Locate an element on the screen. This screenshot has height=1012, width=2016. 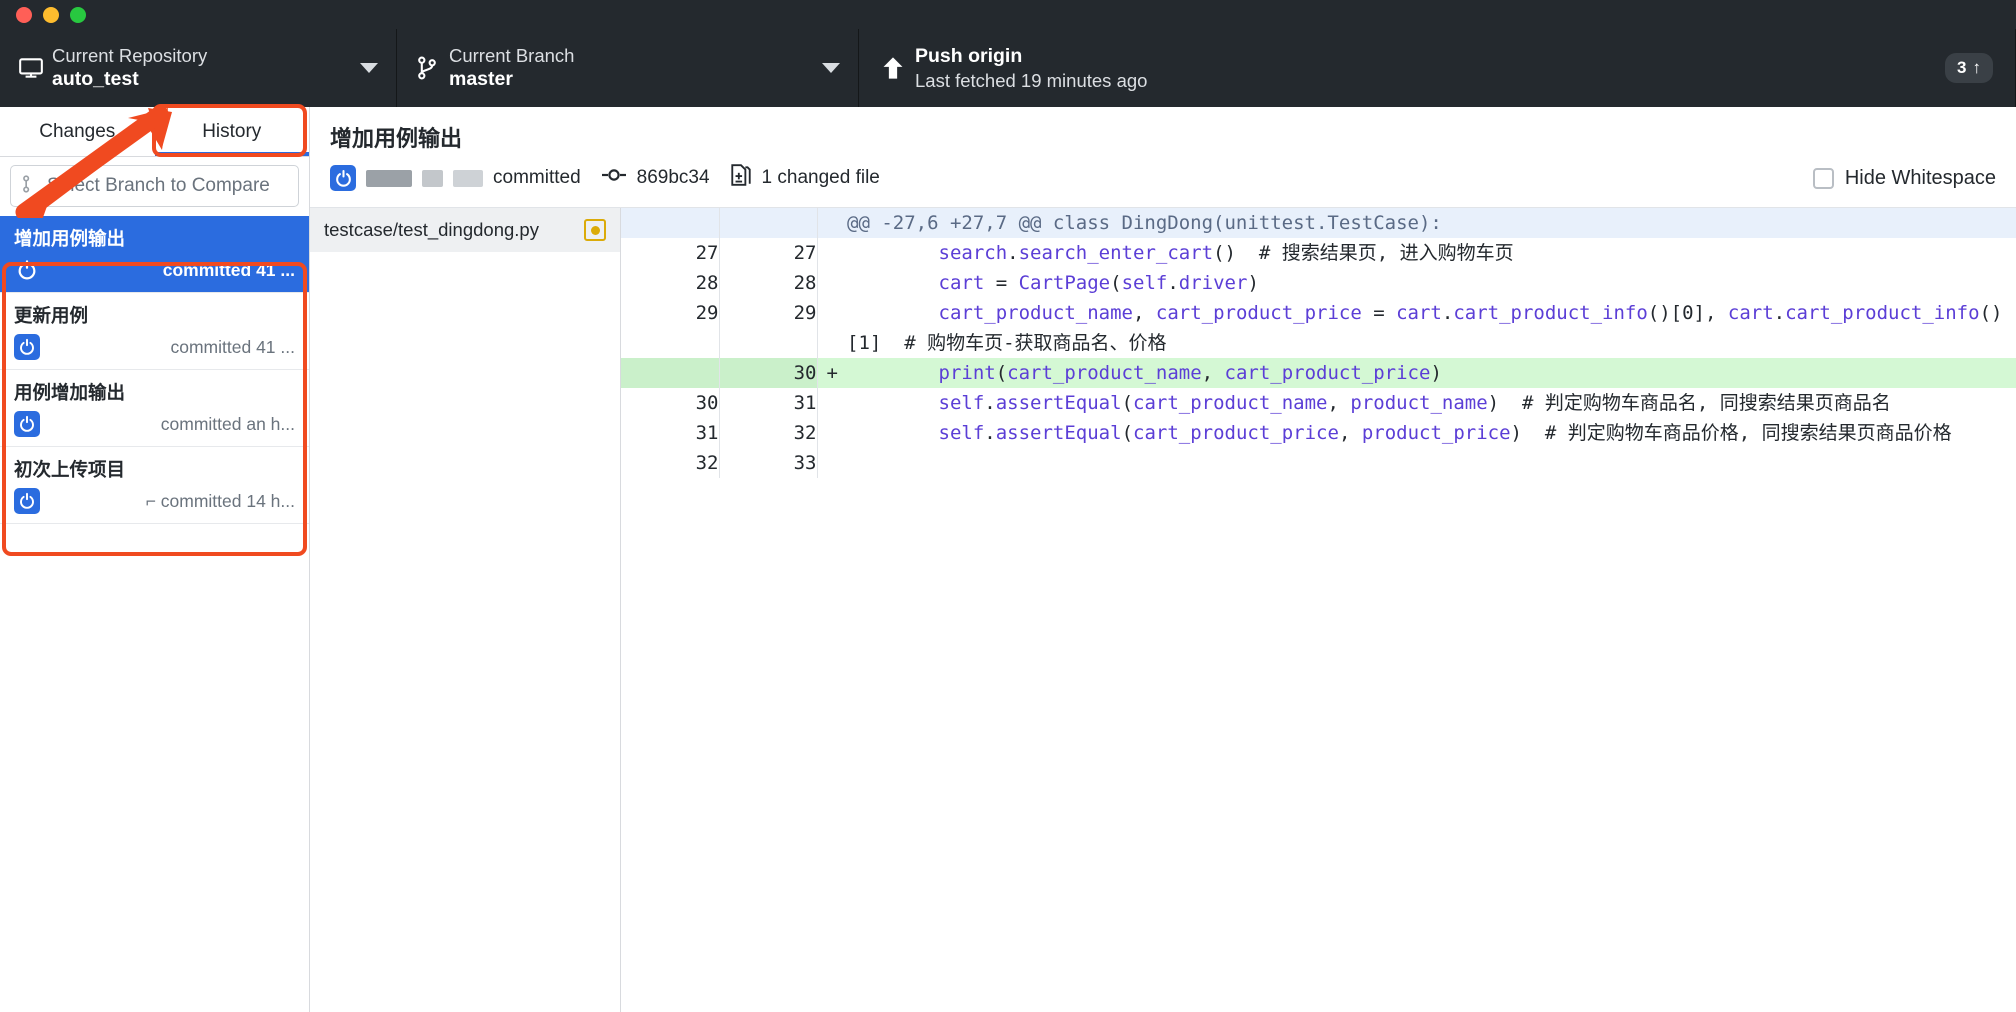
git-branch-icon is located at coordinates (432, 68).